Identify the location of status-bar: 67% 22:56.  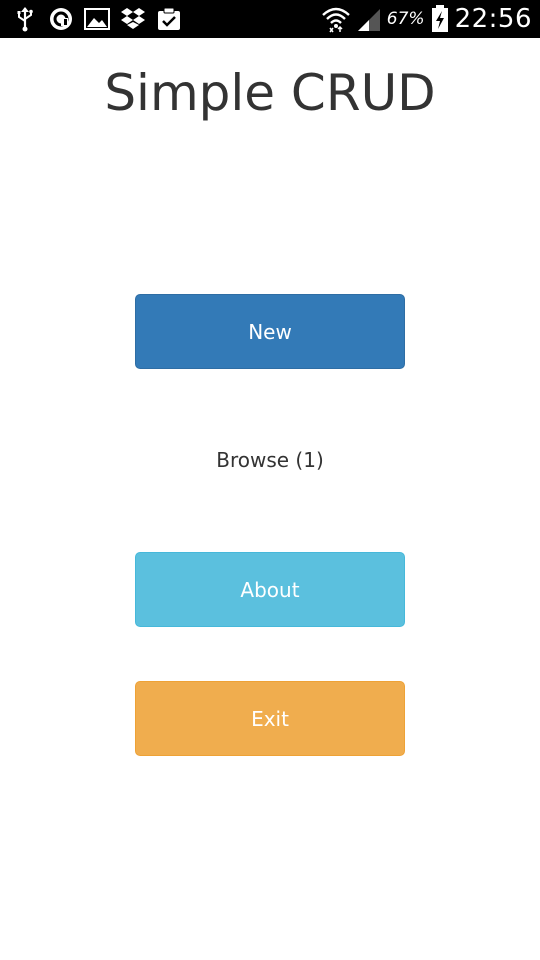
(270, 19).